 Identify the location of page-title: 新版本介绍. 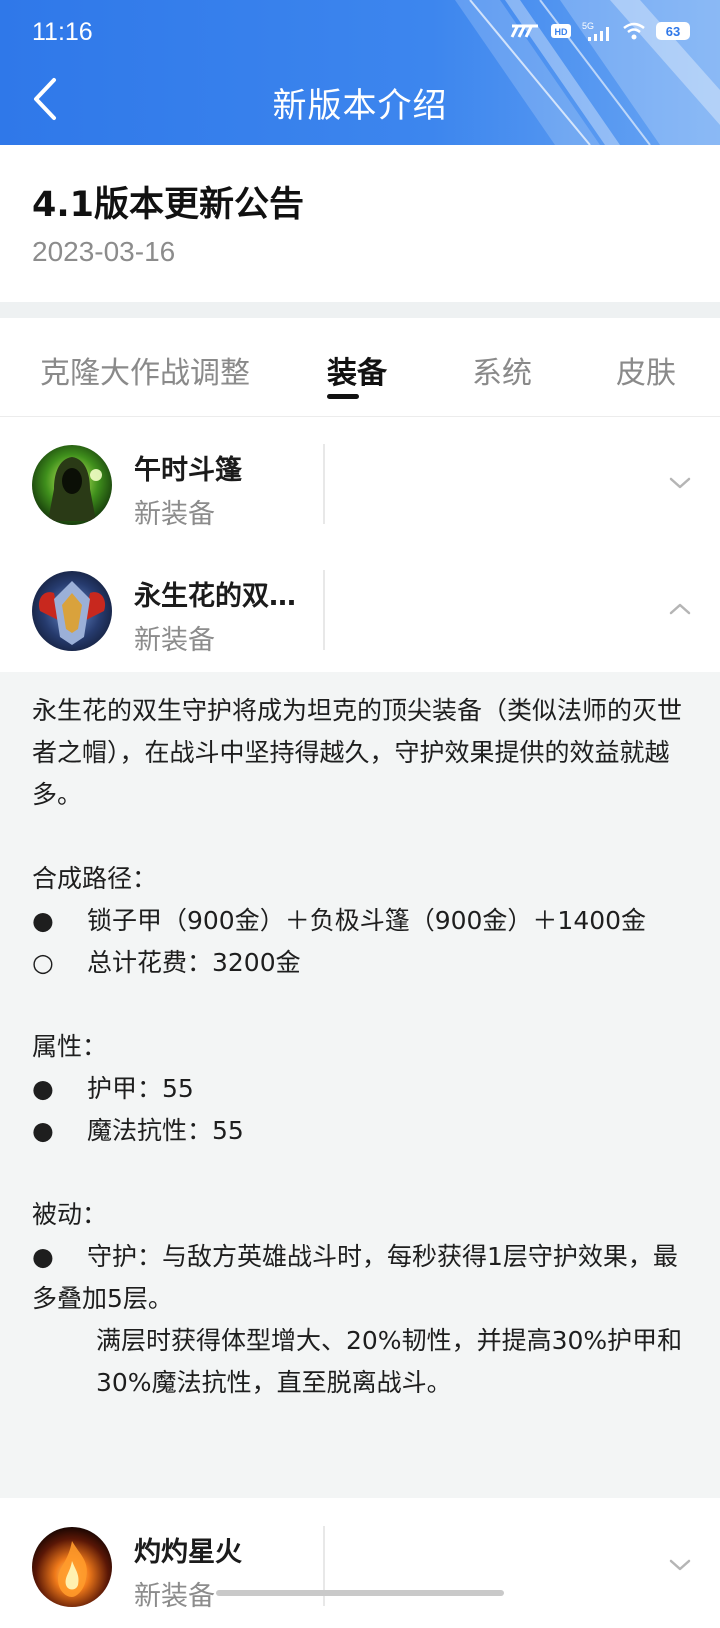
(360, 106).